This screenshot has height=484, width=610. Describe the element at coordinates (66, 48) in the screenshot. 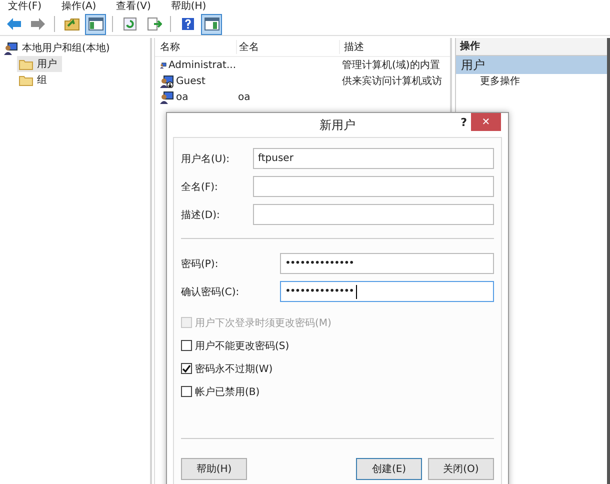

I see `tree-item: 本地用户和组(本地)` at that location.